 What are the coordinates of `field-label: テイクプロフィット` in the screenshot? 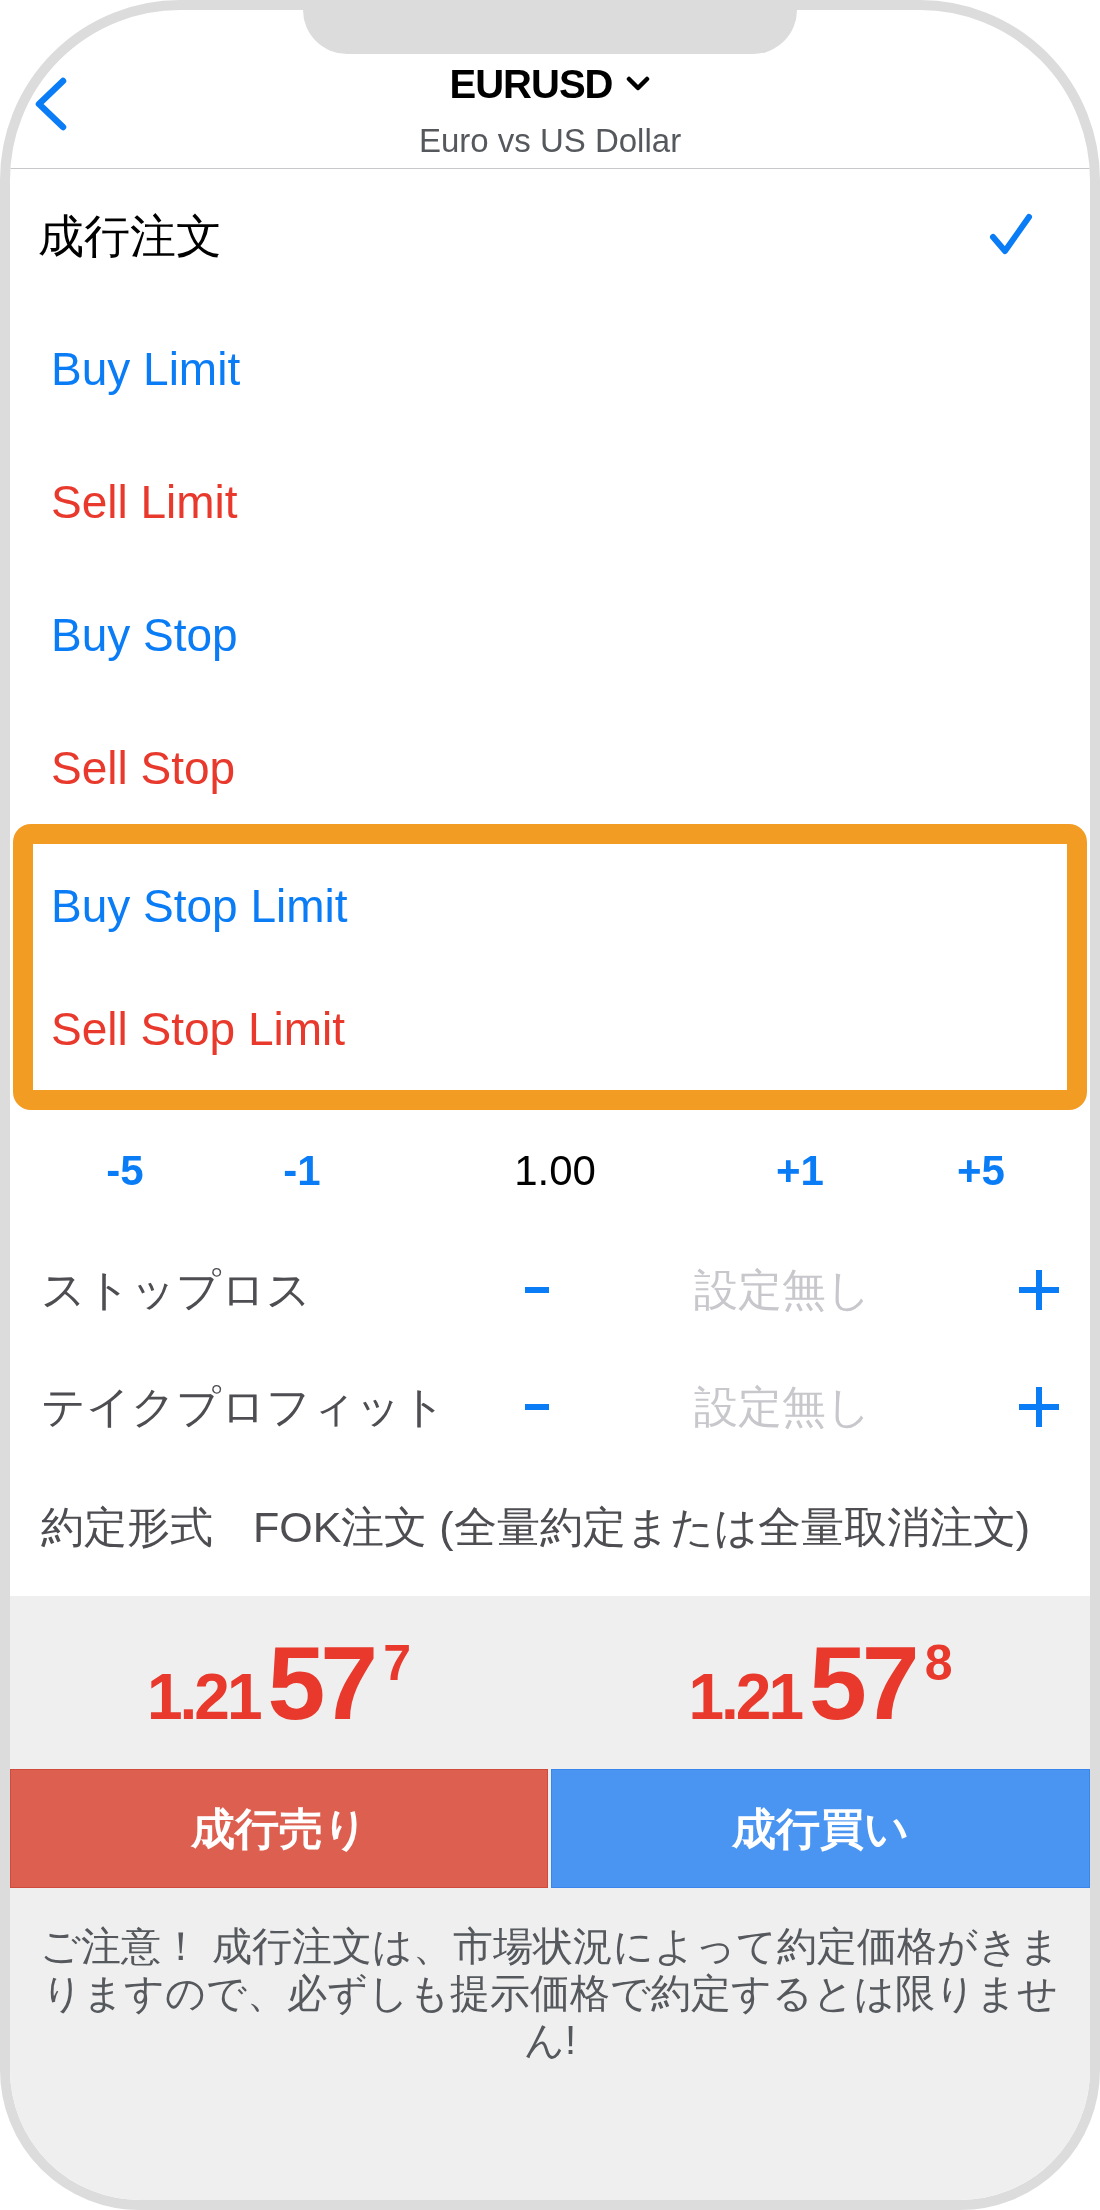 It's located at (244, 1406).